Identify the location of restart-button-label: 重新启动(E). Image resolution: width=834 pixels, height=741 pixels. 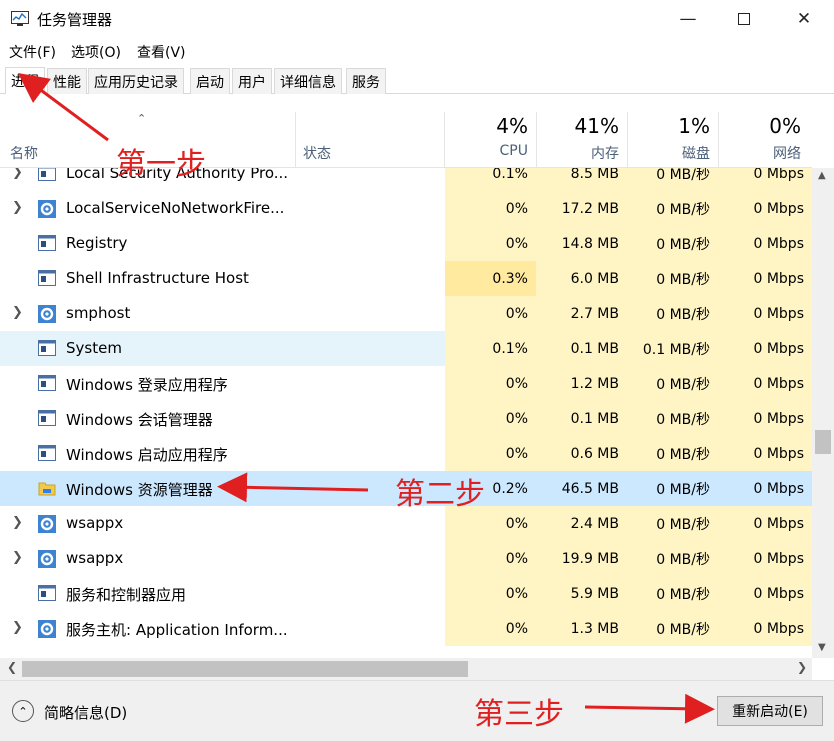
(770, 712).